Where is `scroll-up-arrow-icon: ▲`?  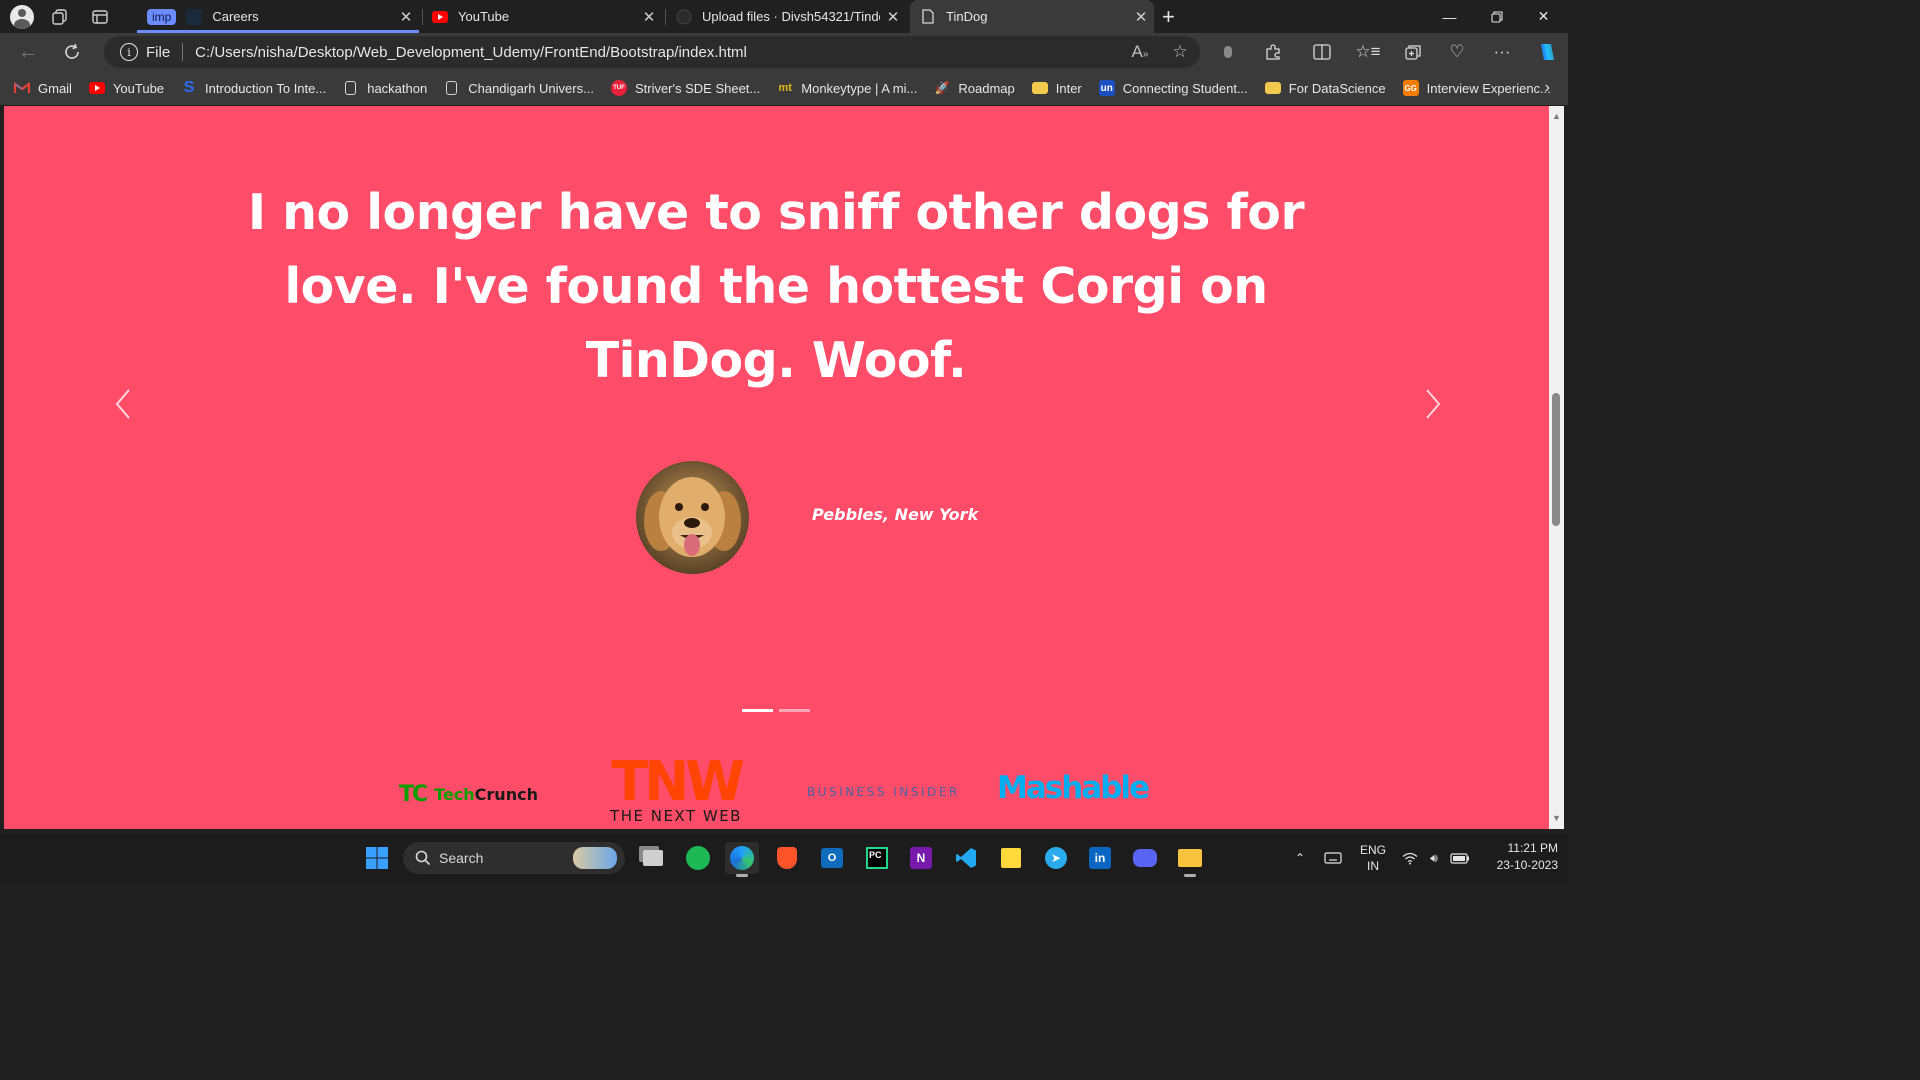 scroll-up-arrow-icon: ▲ is located at coordinates (1556, 116).